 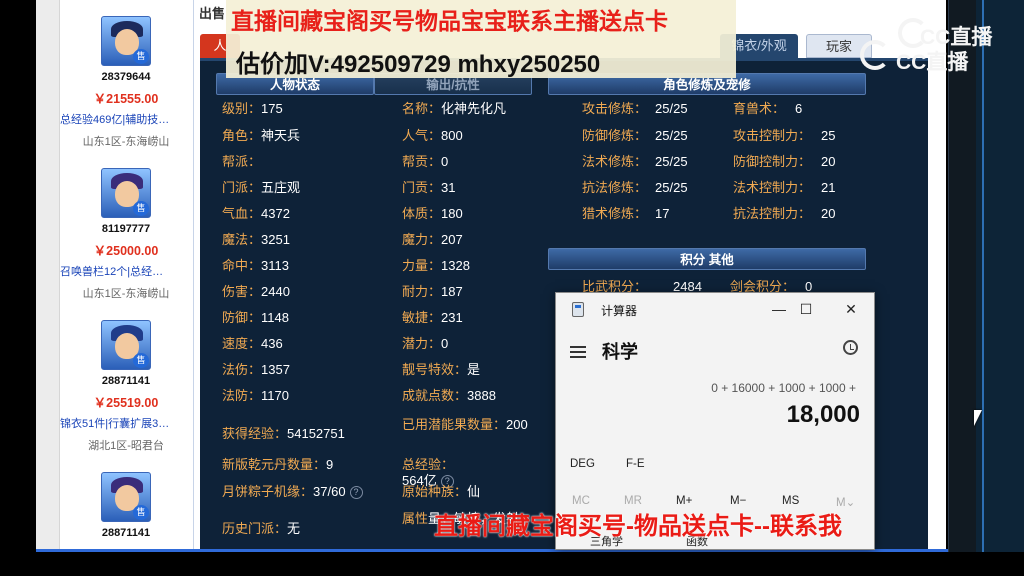 What do you see at coordinates (422, 343) in the screenshot?
I see `stat-label: 潜力：` at bounding box center [422, 343].